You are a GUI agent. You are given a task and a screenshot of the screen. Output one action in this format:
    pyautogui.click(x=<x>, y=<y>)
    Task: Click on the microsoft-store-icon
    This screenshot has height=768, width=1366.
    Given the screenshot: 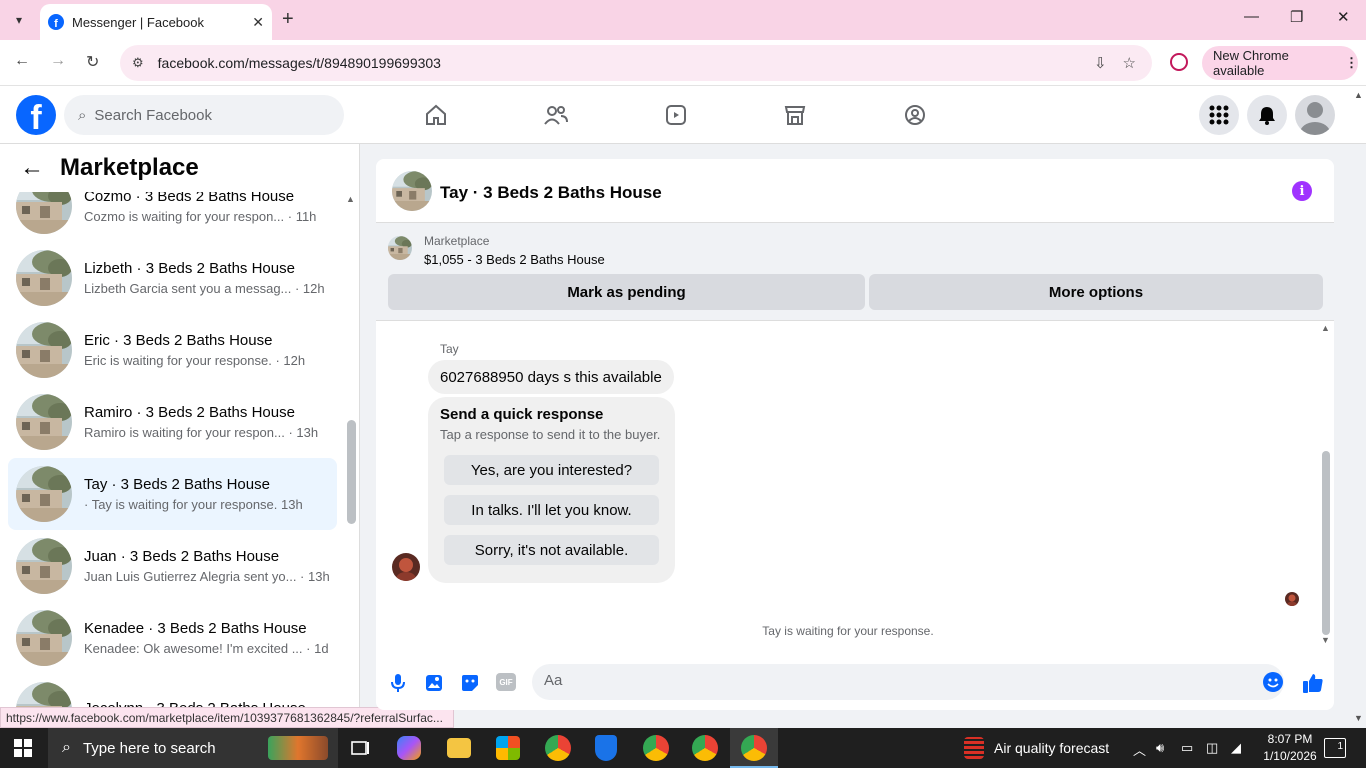 What is the action you would take?
    pyautogui.click(x=508, y=748)
    